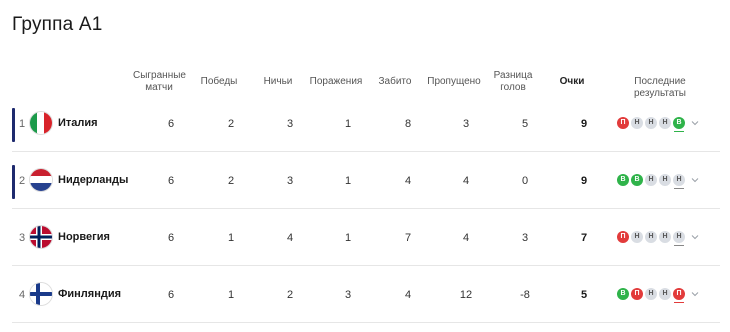 The width and height of the screenshot is (730, 332). What do you see at coordinates (525, 295) in the screenshot?
I see `cell-diff: -8` at bounding box center [525, 295].